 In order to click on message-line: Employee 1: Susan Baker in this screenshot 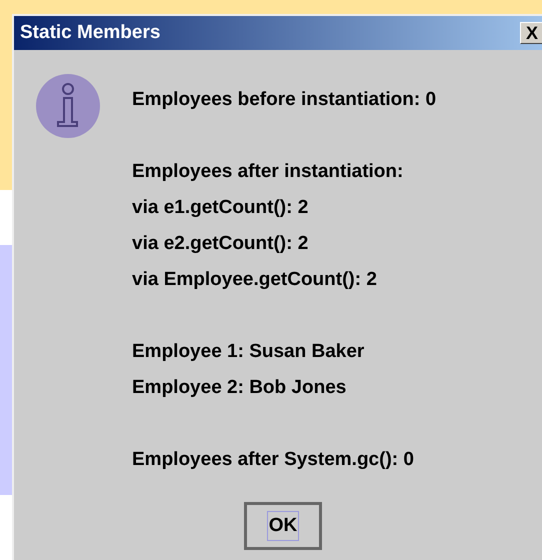, I will do `click(249, 352)`.